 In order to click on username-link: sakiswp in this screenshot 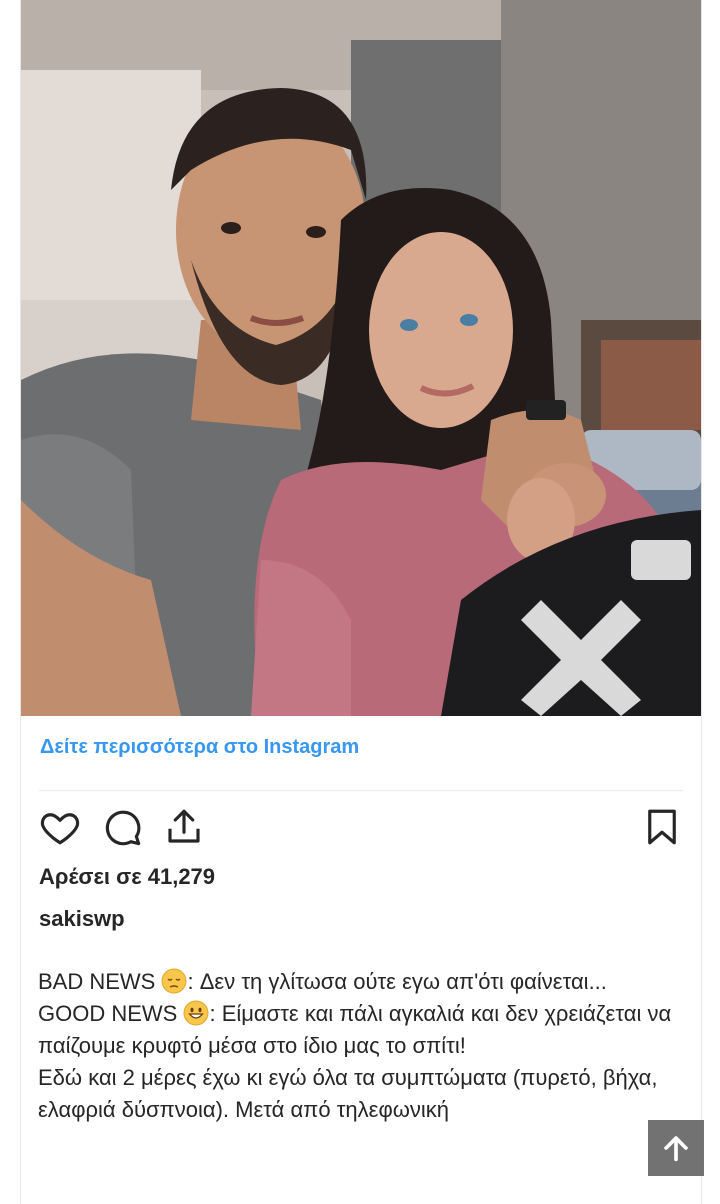, I will do `click(82, 919)`.